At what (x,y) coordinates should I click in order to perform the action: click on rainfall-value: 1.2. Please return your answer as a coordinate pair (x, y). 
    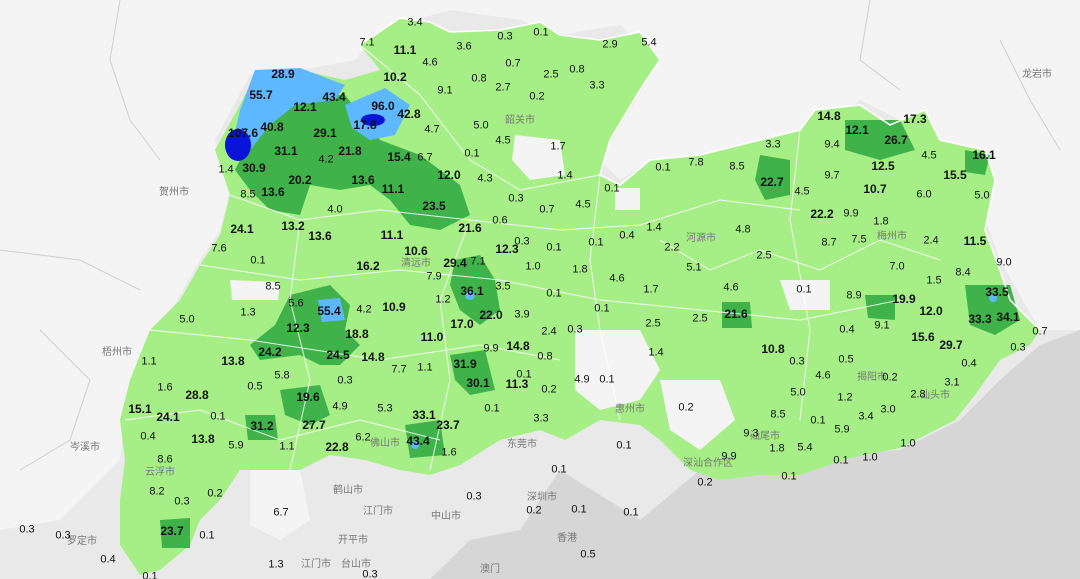
    Looking at the image, I should click on (443, 299).